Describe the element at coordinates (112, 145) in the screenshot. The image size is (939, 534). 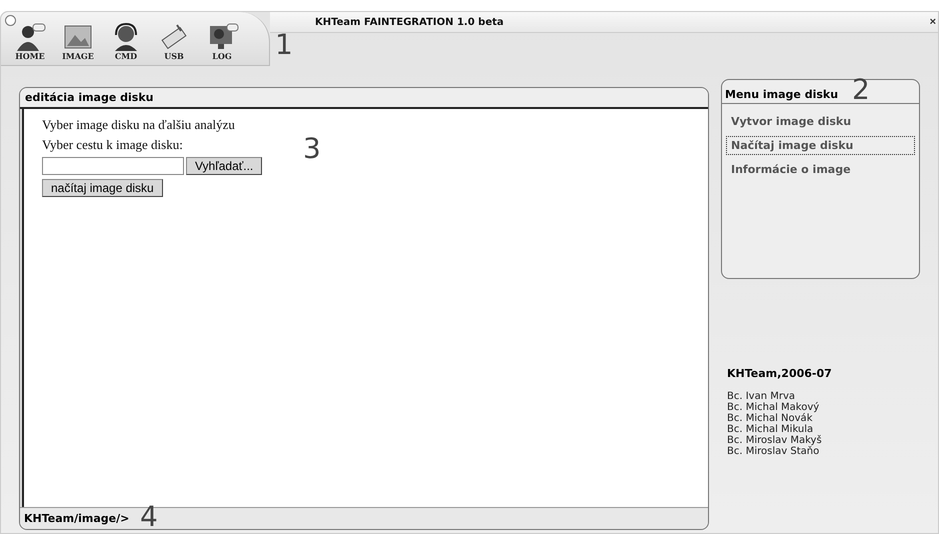
I see `path-label: Vyber cestu k image disku:` at that location.